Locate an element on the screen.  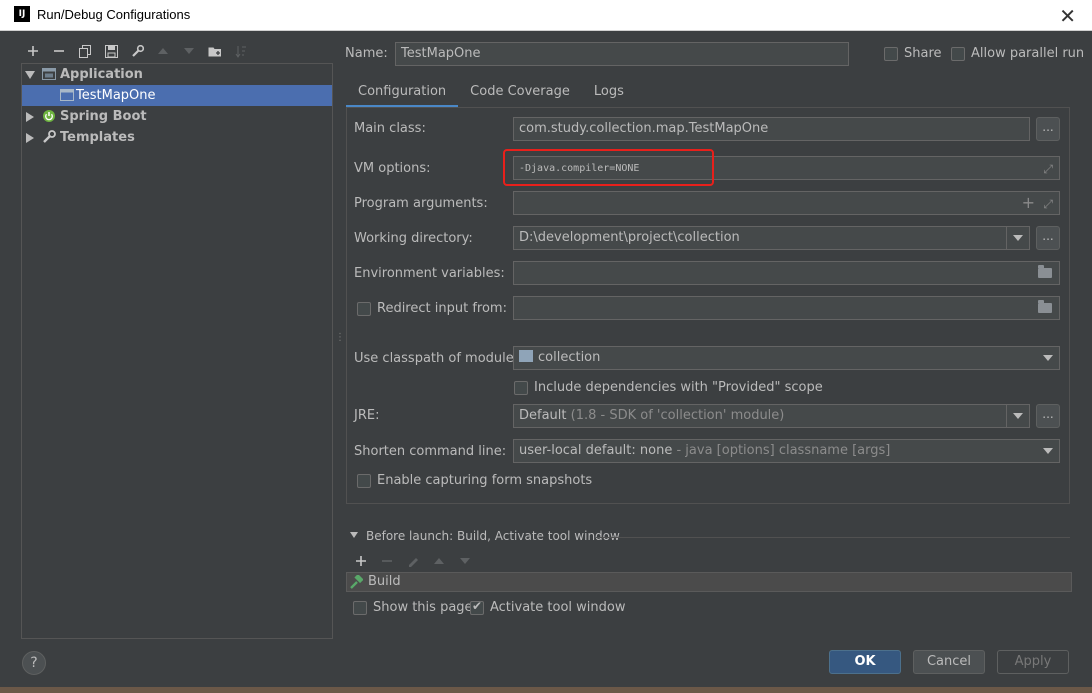
insert-macro-icon: + is located at coordinates (1028, 202).